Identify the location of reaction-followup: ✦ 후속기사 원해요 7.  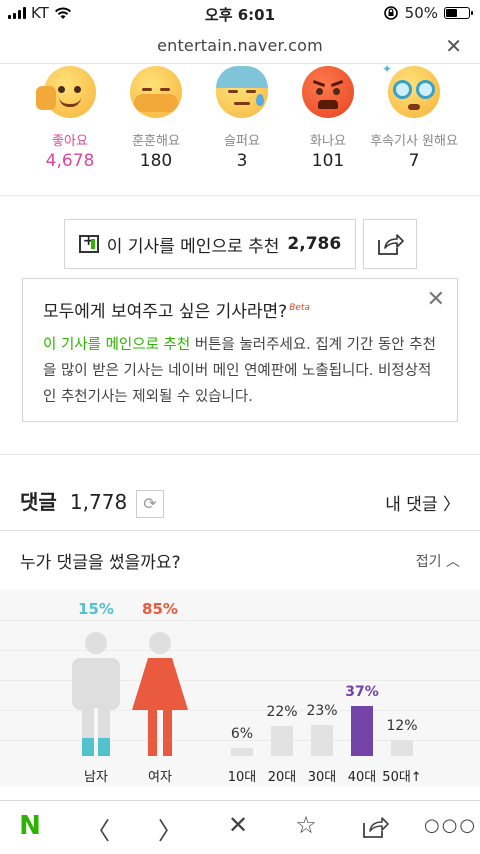
(414, 116).